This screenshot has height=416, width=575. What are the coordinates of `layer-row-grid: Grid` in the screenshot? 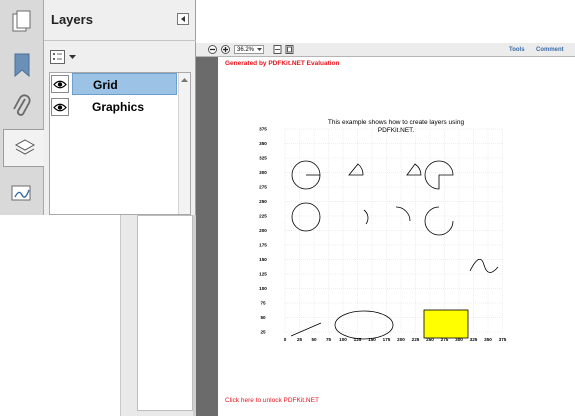 It's located at (114, 84).